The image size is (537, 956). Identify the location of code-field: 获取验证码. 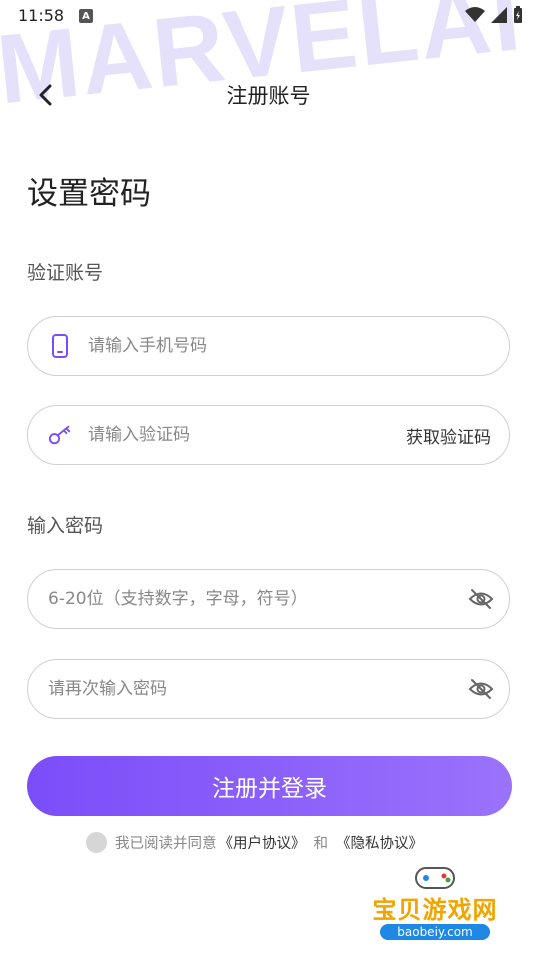
(268, 435).